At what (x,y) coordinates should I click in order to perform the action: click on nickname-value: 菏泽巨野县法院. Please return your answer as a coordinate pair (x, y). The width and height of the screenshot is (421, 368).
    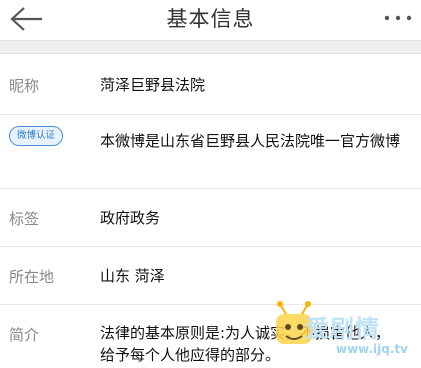
    Looking at the image, I should click on (153, 85).